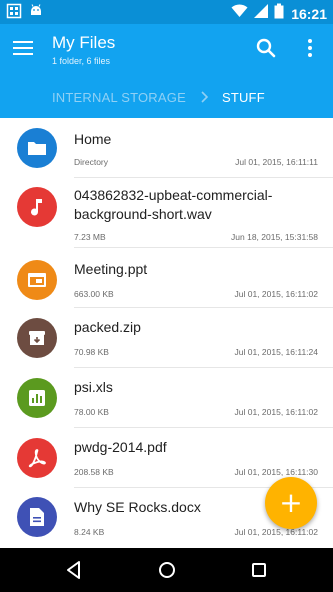 This screenshot has height=592, width=333. Describe the element at coordinates (276, 352) in the screenshot. I see `file-date: Jul 01, 2015, 16:11:24` at that location.